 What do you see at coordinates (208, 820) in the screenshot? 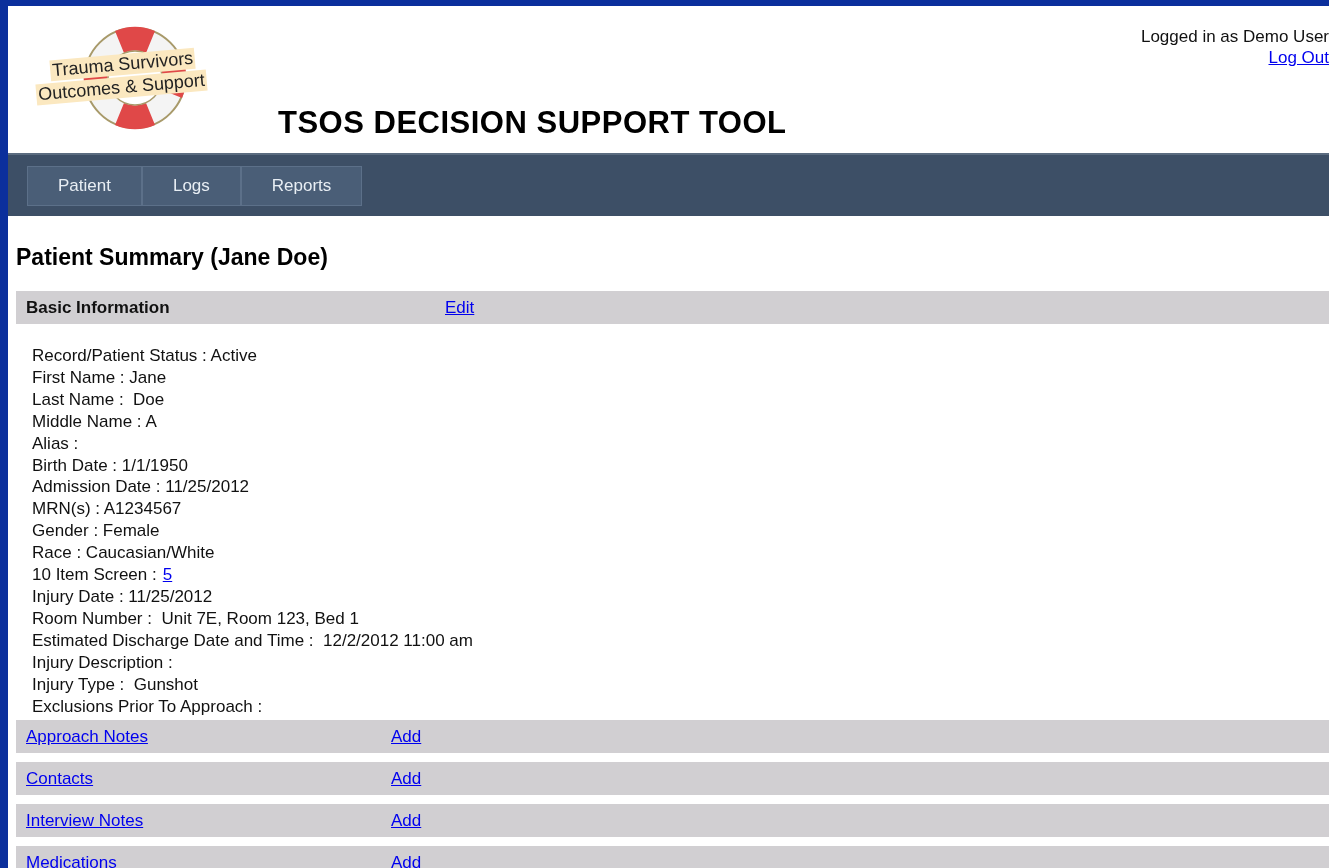
I see `section-link: Interview Notes` at bounding box center [208, 820].